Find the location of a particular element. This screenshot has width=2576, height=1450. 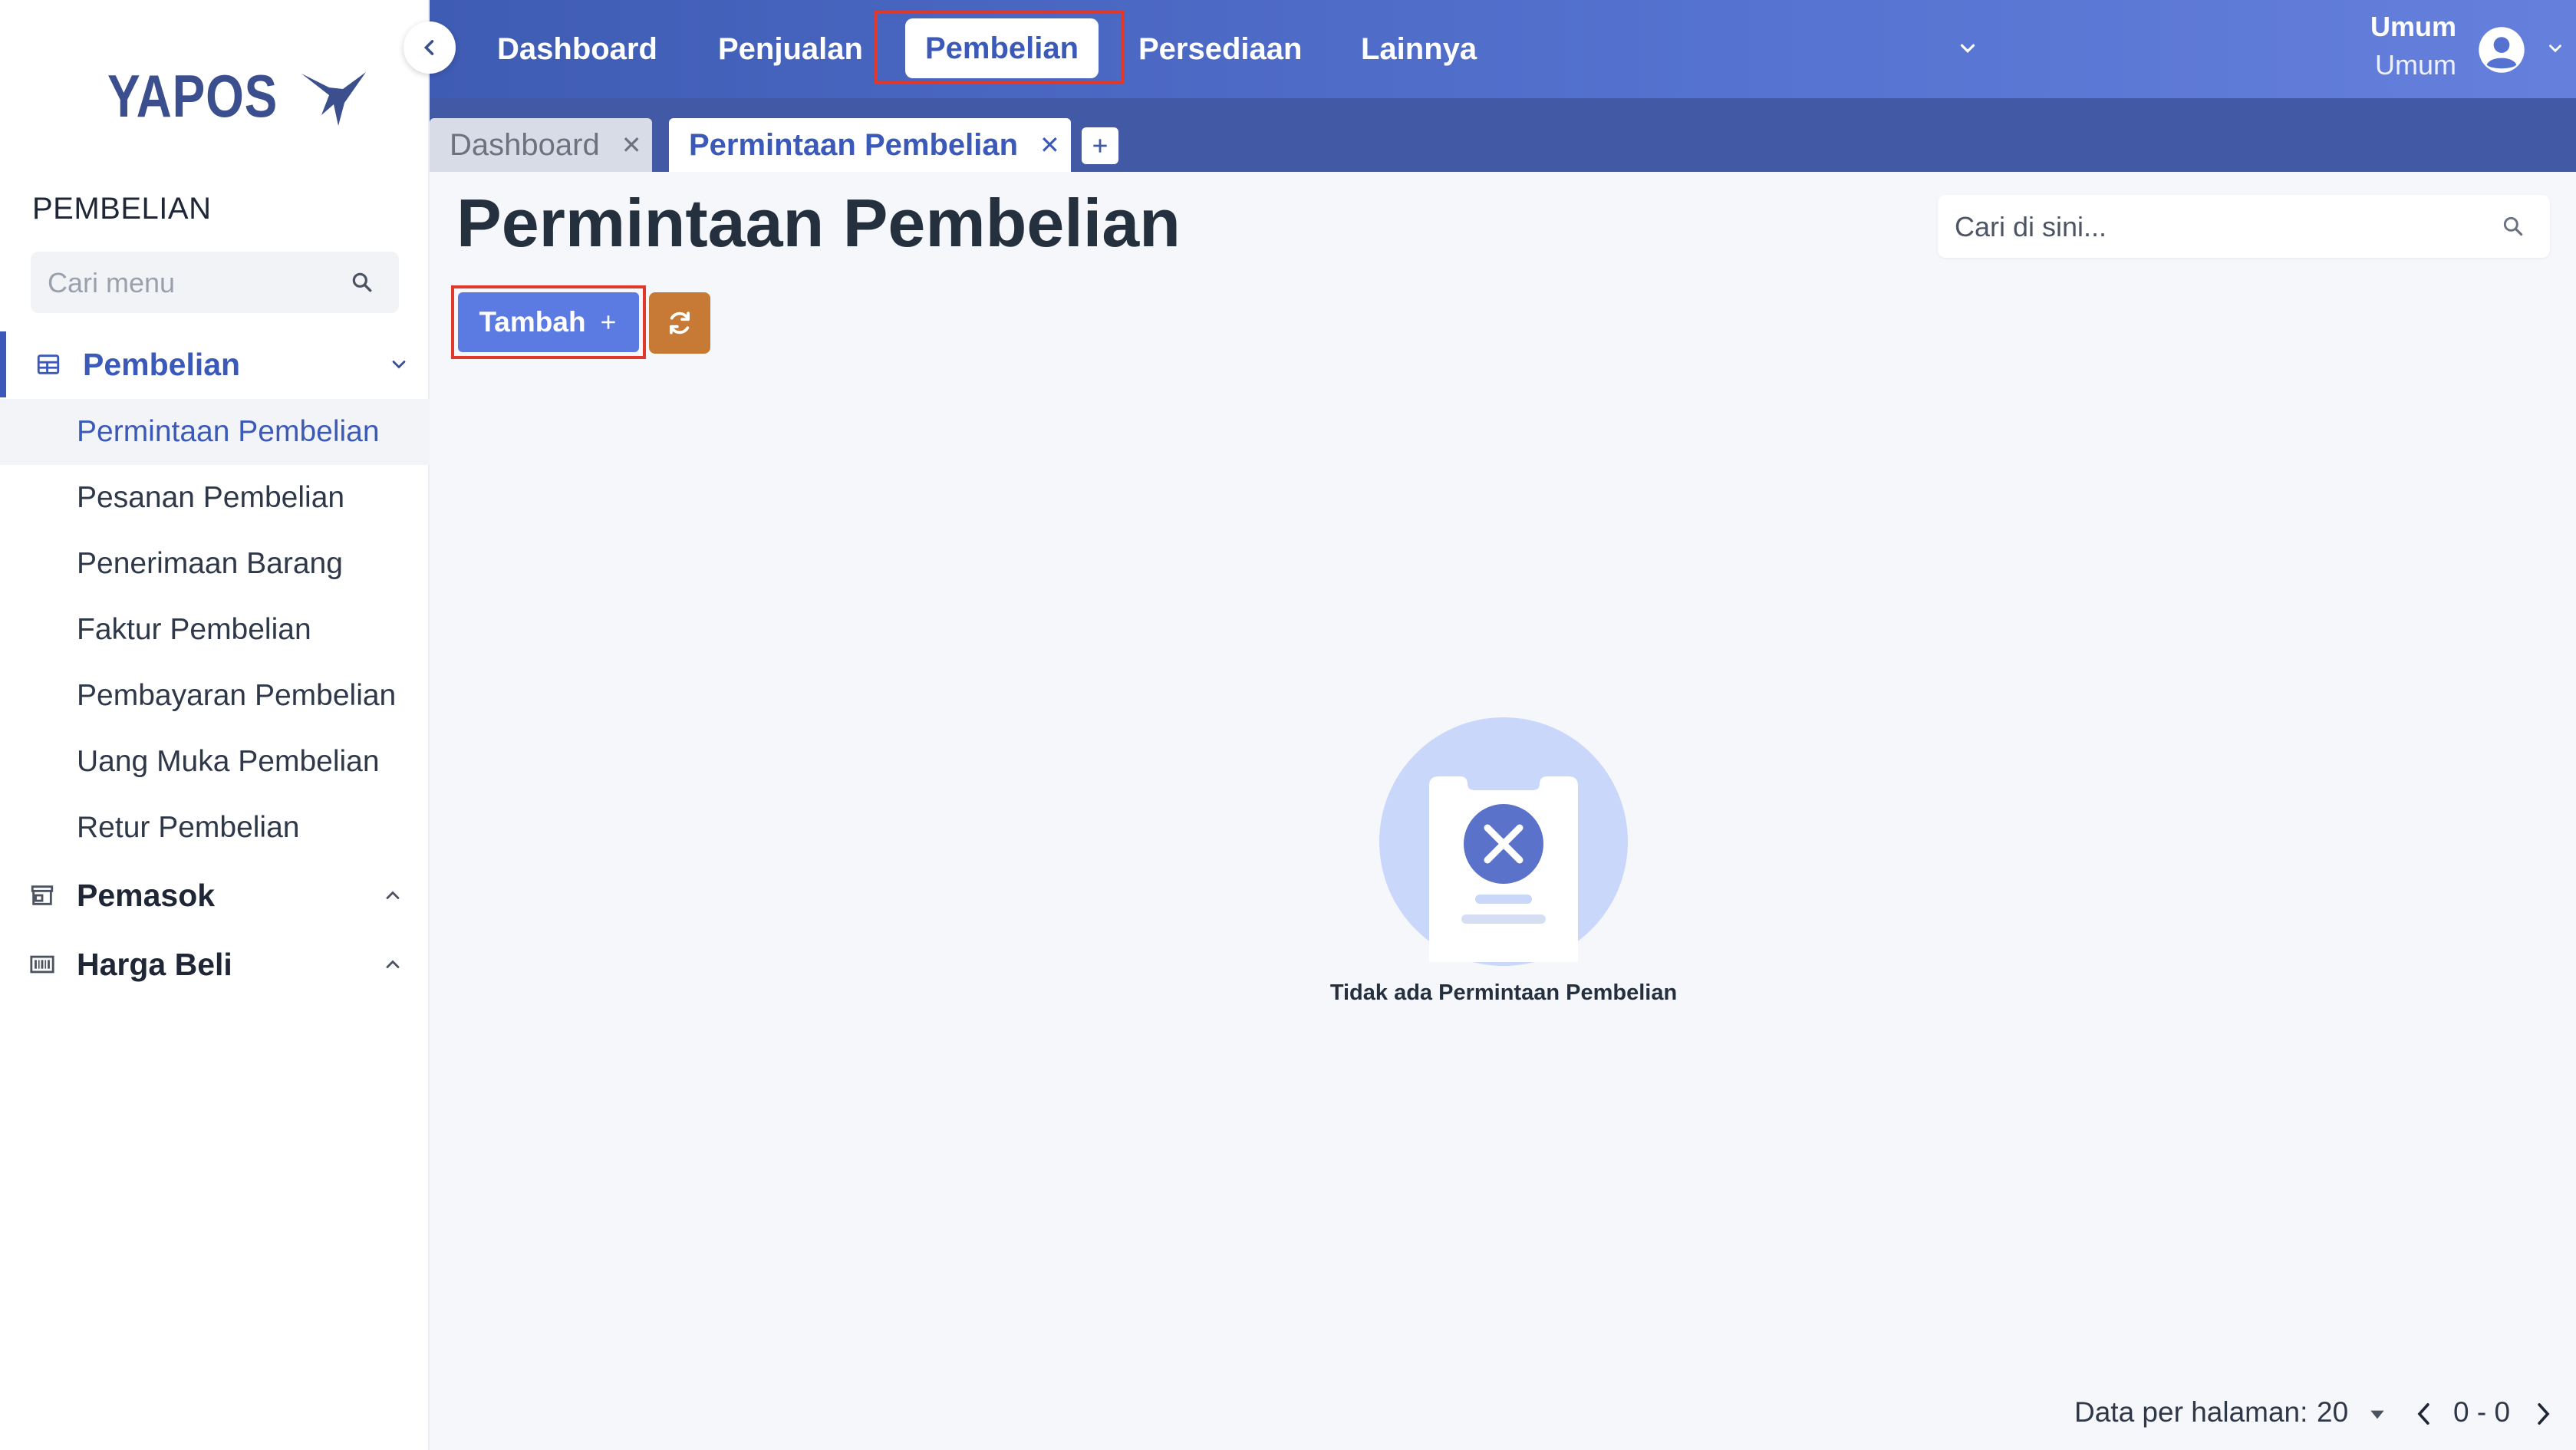

sidebar-item-penerimaan-barang: Penerimaan Barang is located at coordinates (215, 564).